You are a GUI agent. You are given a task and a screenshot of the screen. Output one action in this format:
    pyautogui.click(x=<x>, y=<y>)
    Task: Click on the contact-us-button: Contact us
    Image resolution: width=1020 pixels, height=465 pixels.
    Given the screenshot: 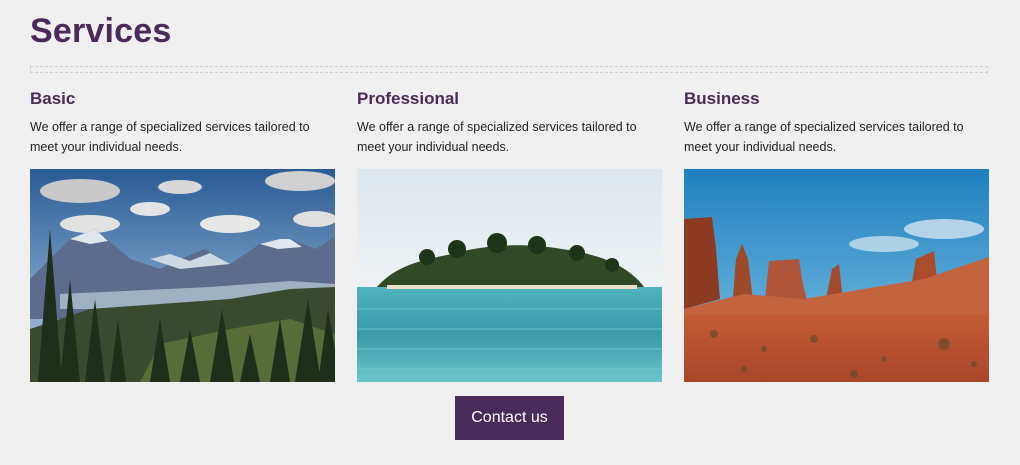 What is the action you would take?
    pyautogui.click(x=509, y=418)
    